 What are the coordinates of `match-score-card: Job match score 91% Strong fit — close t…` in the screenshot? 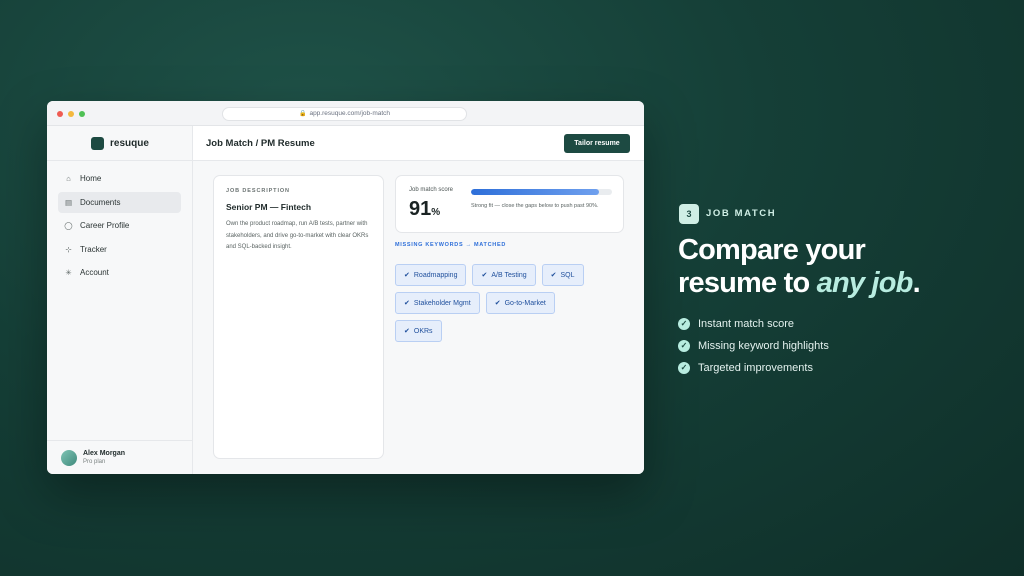 It's located at (509, 204).